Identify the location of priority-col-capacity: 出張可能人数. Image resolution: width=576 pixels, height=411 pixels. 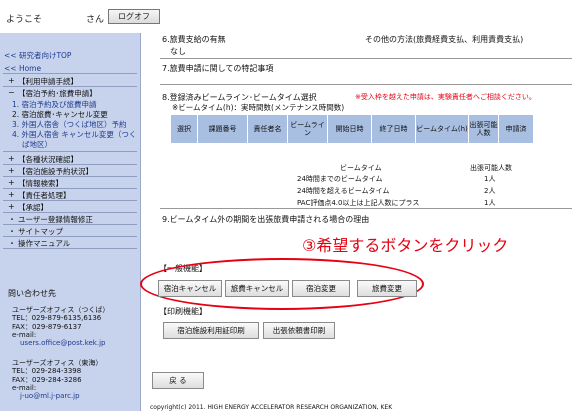
(491, 168).